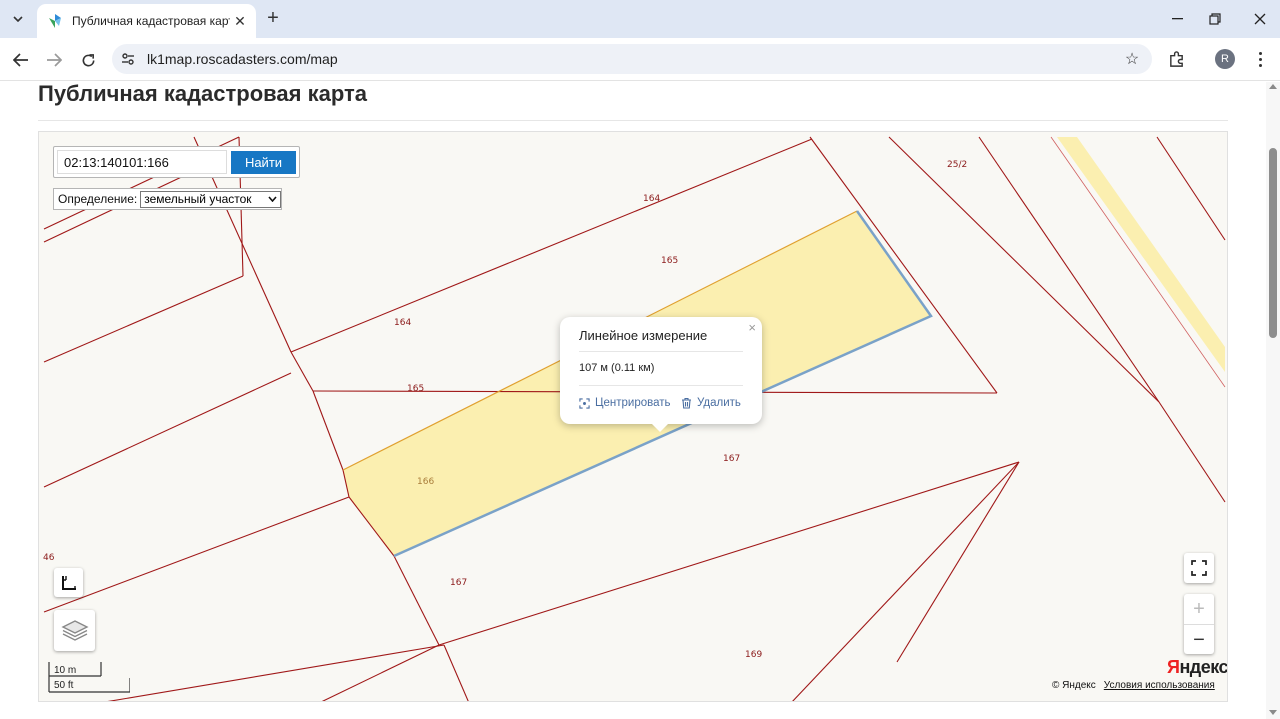  I want to click on zoom-out-button: −, so click(1199, 640).